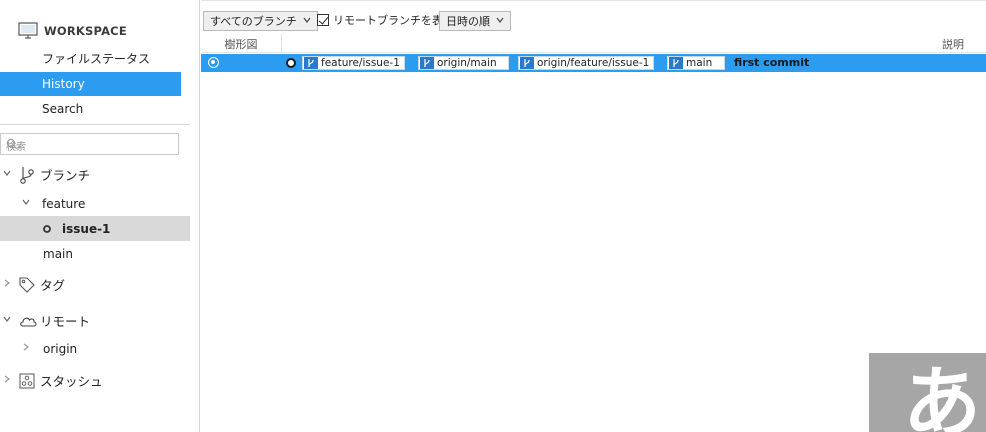 The width and height of the screenshot is (986, 432). Describe the element at coordinates (60, 348) in the screenshot. I see `origin-label: origin` at that location.